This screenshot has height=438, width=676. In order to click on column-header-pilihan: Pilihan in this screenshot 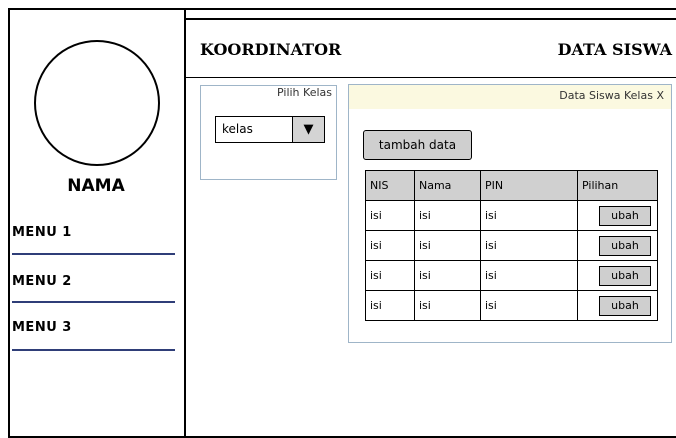, I will do `click(617, 185)`.